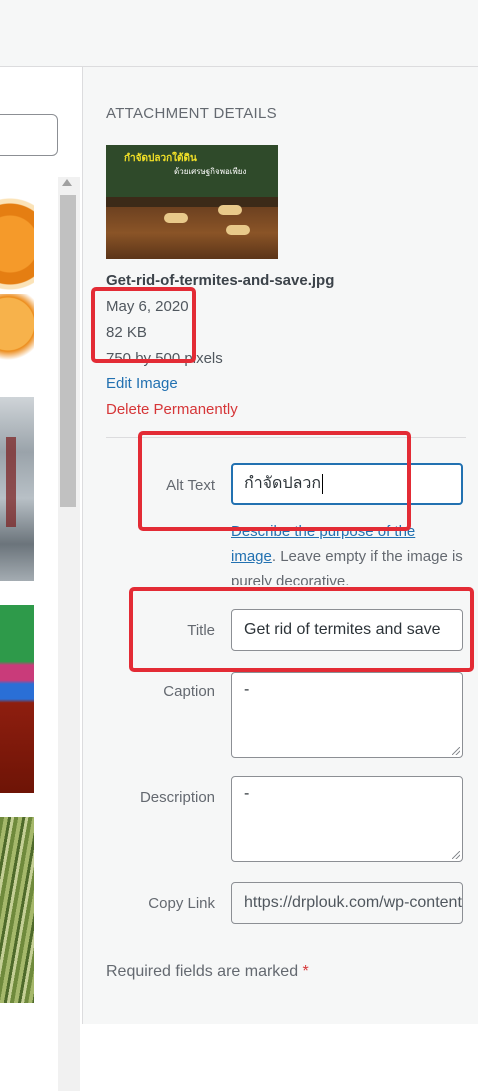 The width and height of the screenshot is (478, 1091). Describe the element at coordinates (29, 135) in the screenshot. I see `media-search-input` at that location.